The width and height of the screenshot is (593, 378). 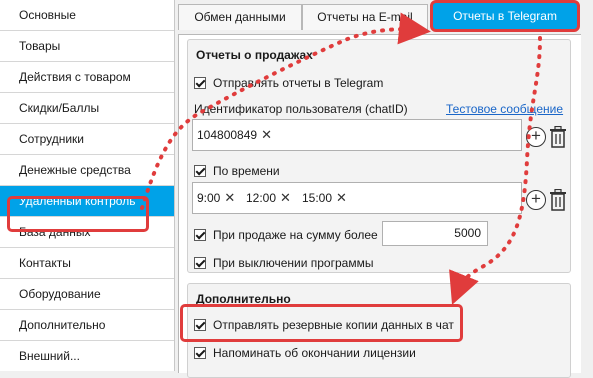 I want to click on chat-id-label: Идентификатор пользователя (chatID), so click(x=301, y=109).